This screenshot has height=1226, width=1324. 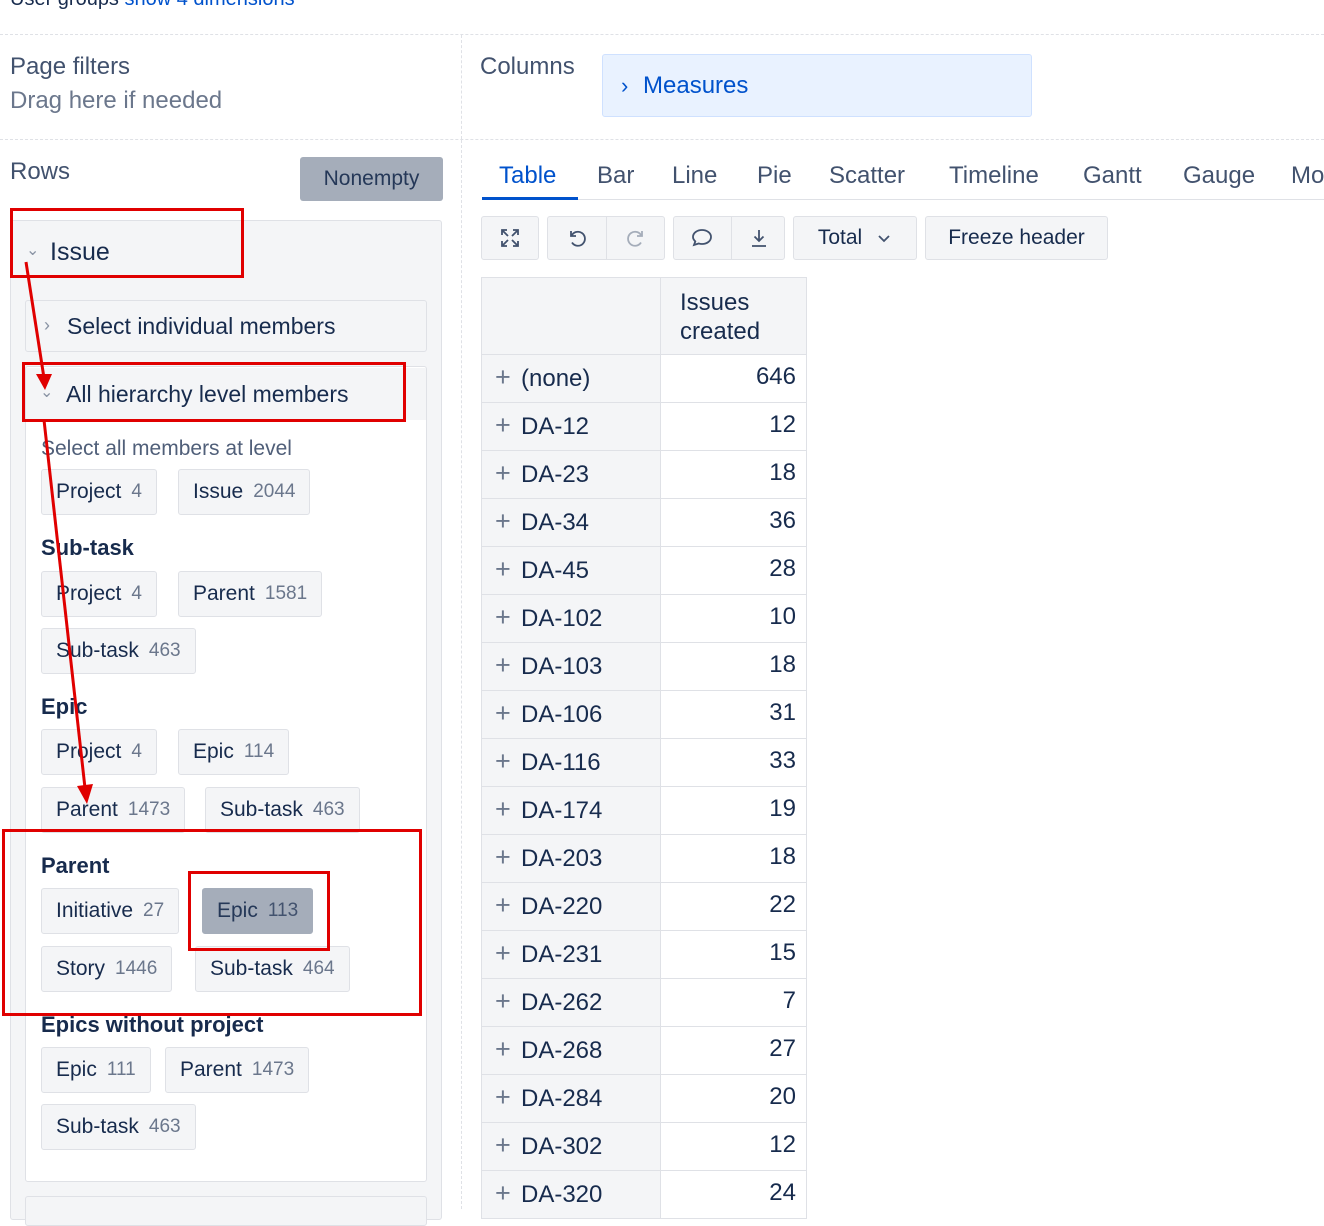 What do you see at coordinates (571, 859) in the screenshot?
I see `row-header-cell: + DA-203` at bounding box center [571, 859].